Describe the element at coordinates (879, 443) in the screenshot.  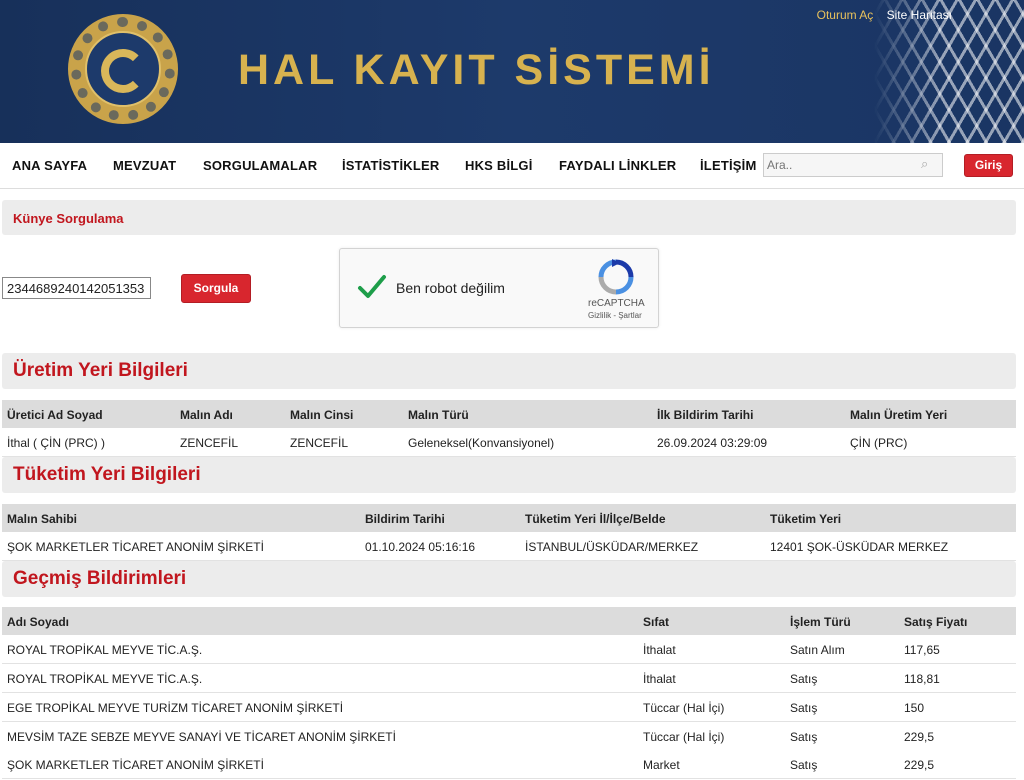
I see `table-cell: ÇİN (PRC)` at that location.